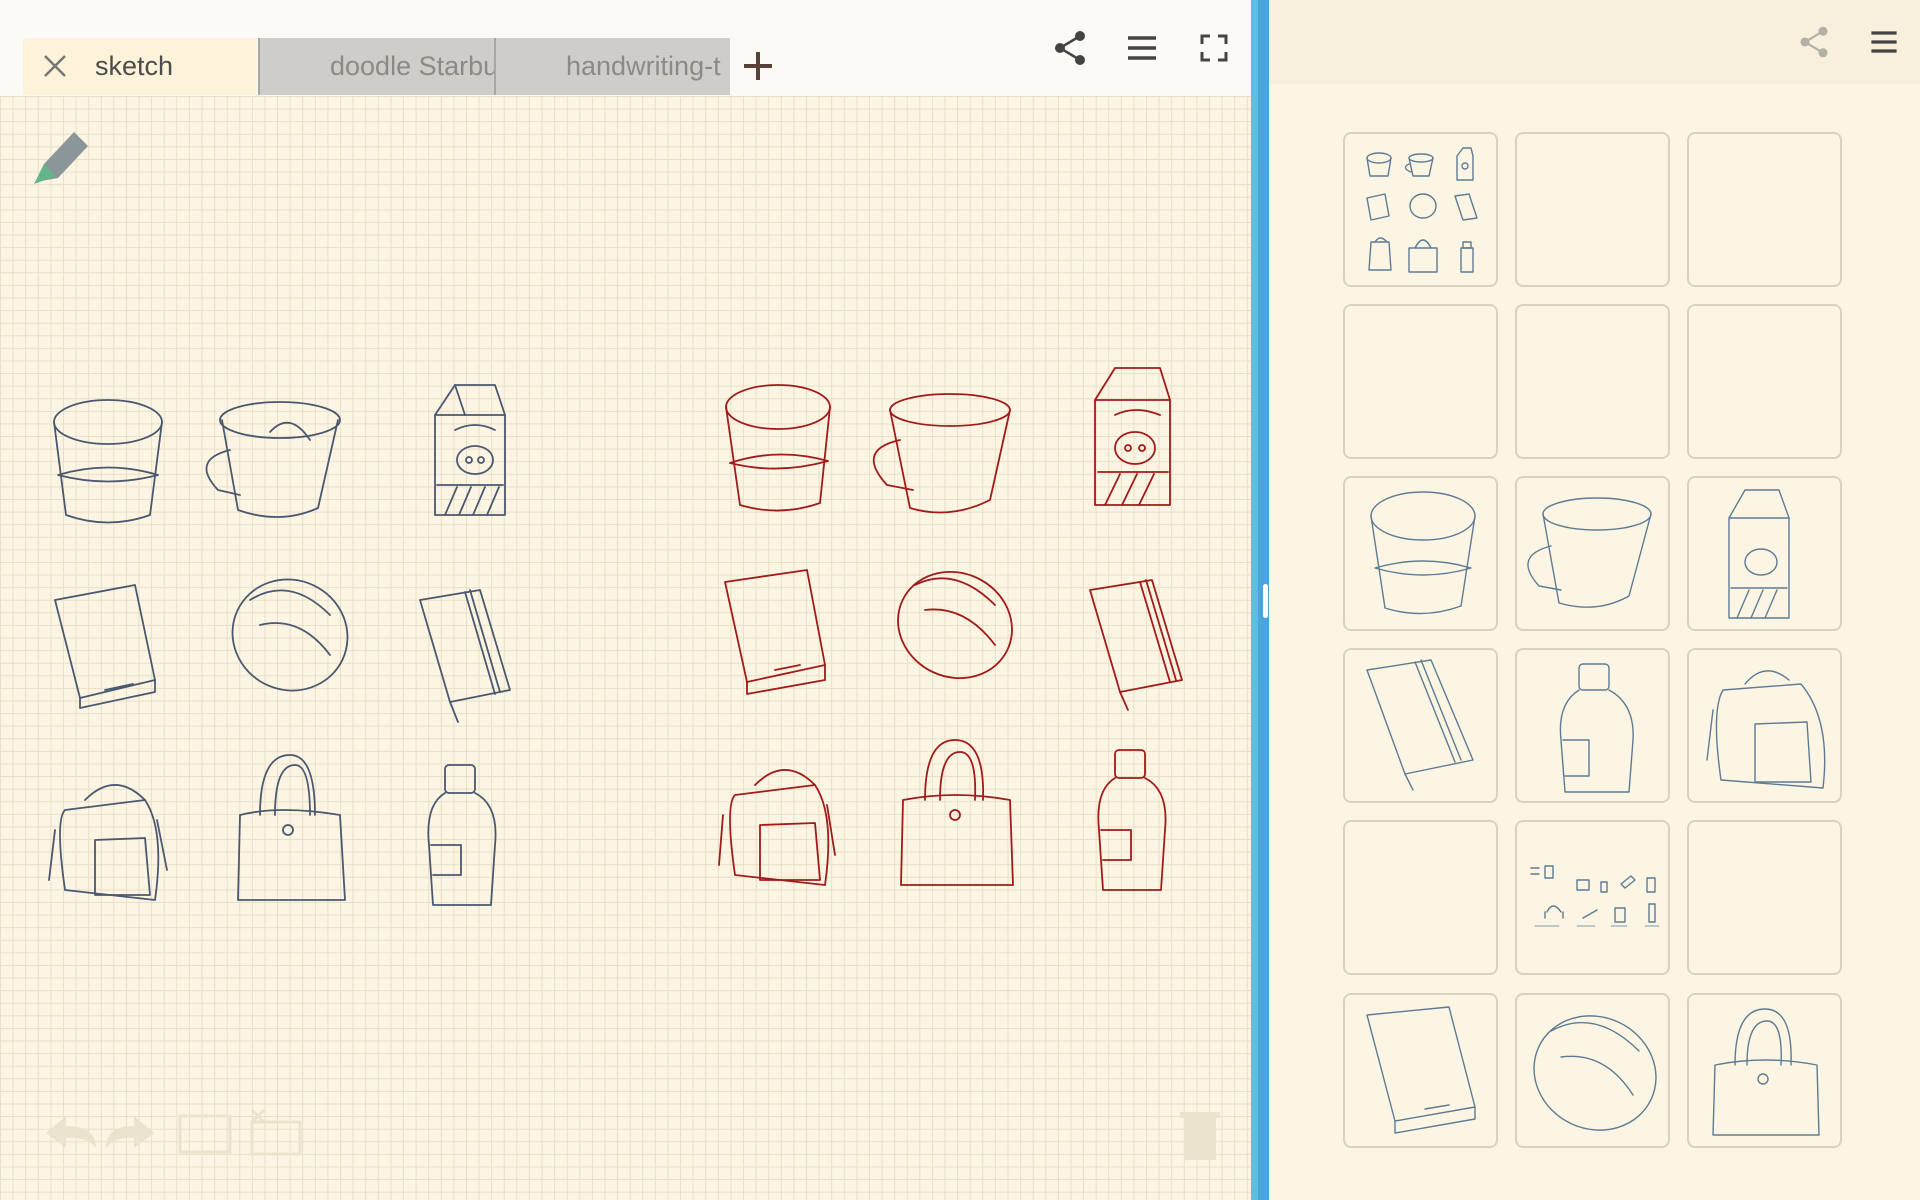 The image size is (1920, 1200). What do you see at coordinates (1265, 601) in the screenshot?
I see `divider-handle` at bounding box center [1265, 601].